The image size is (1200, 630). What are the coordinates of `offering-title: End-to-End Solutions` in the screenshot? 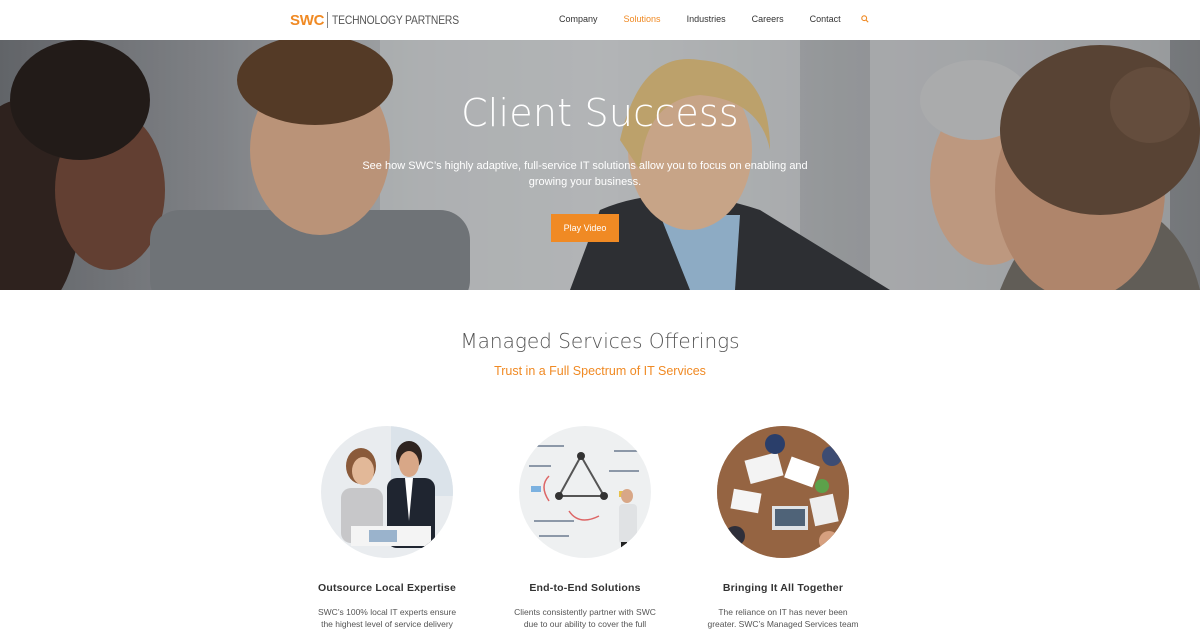 It's located at (585, 588).